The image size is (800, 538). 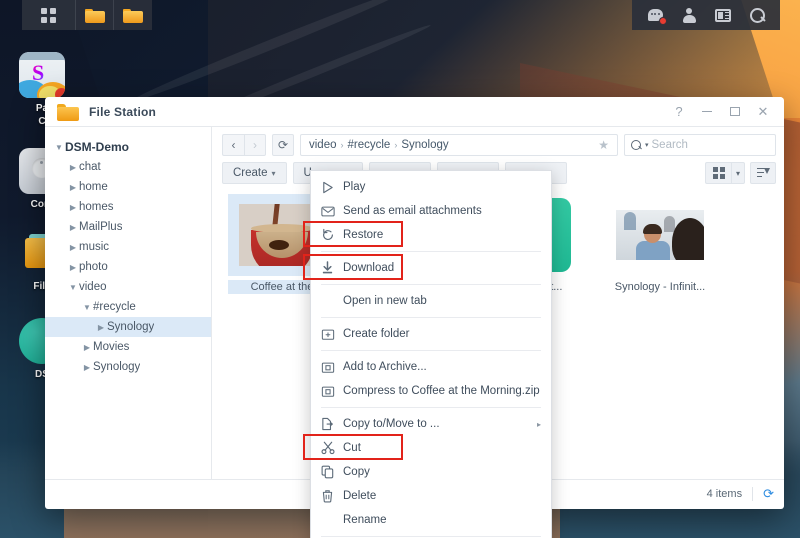 What do you see at coordinates (603, 145) in the screenshot?
I see `star-icon: ★` at bounding box center [603, 145].